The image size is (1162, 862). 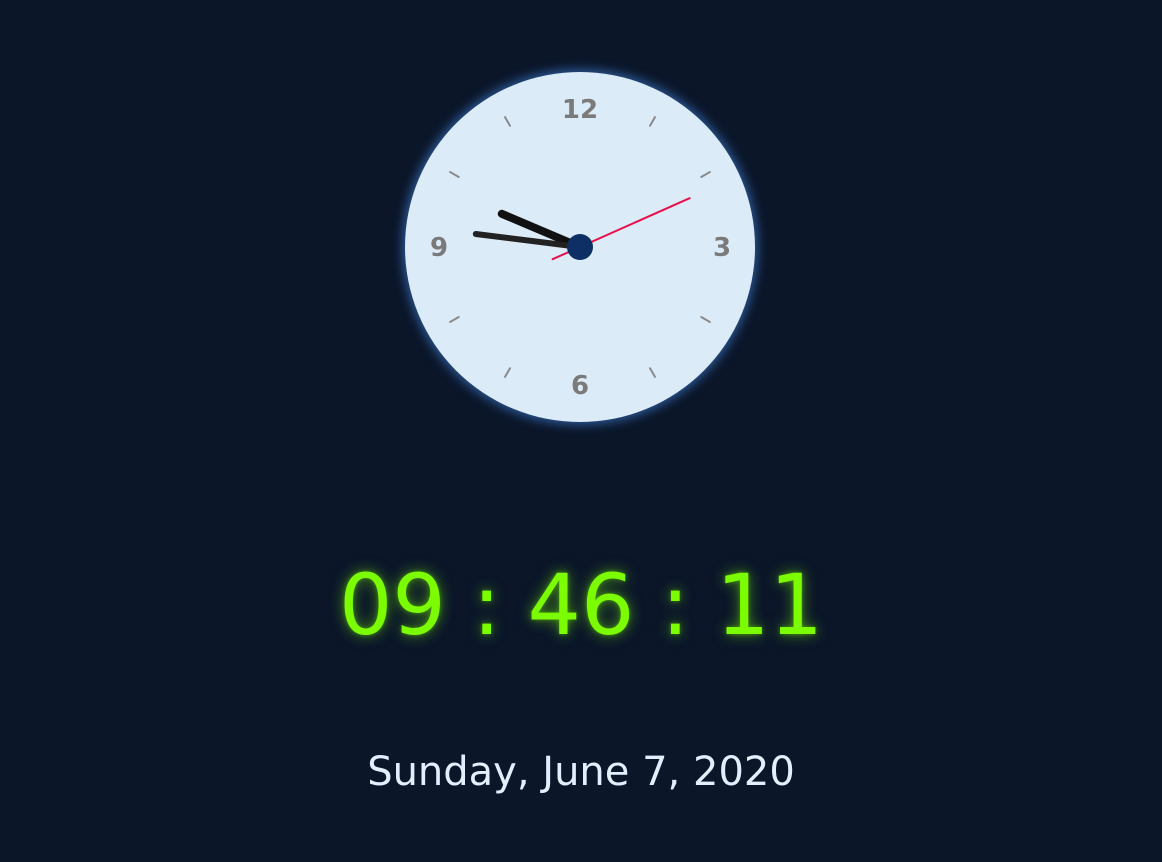 I want to click on digital-minutes: 46, so click(x=581, y=605).